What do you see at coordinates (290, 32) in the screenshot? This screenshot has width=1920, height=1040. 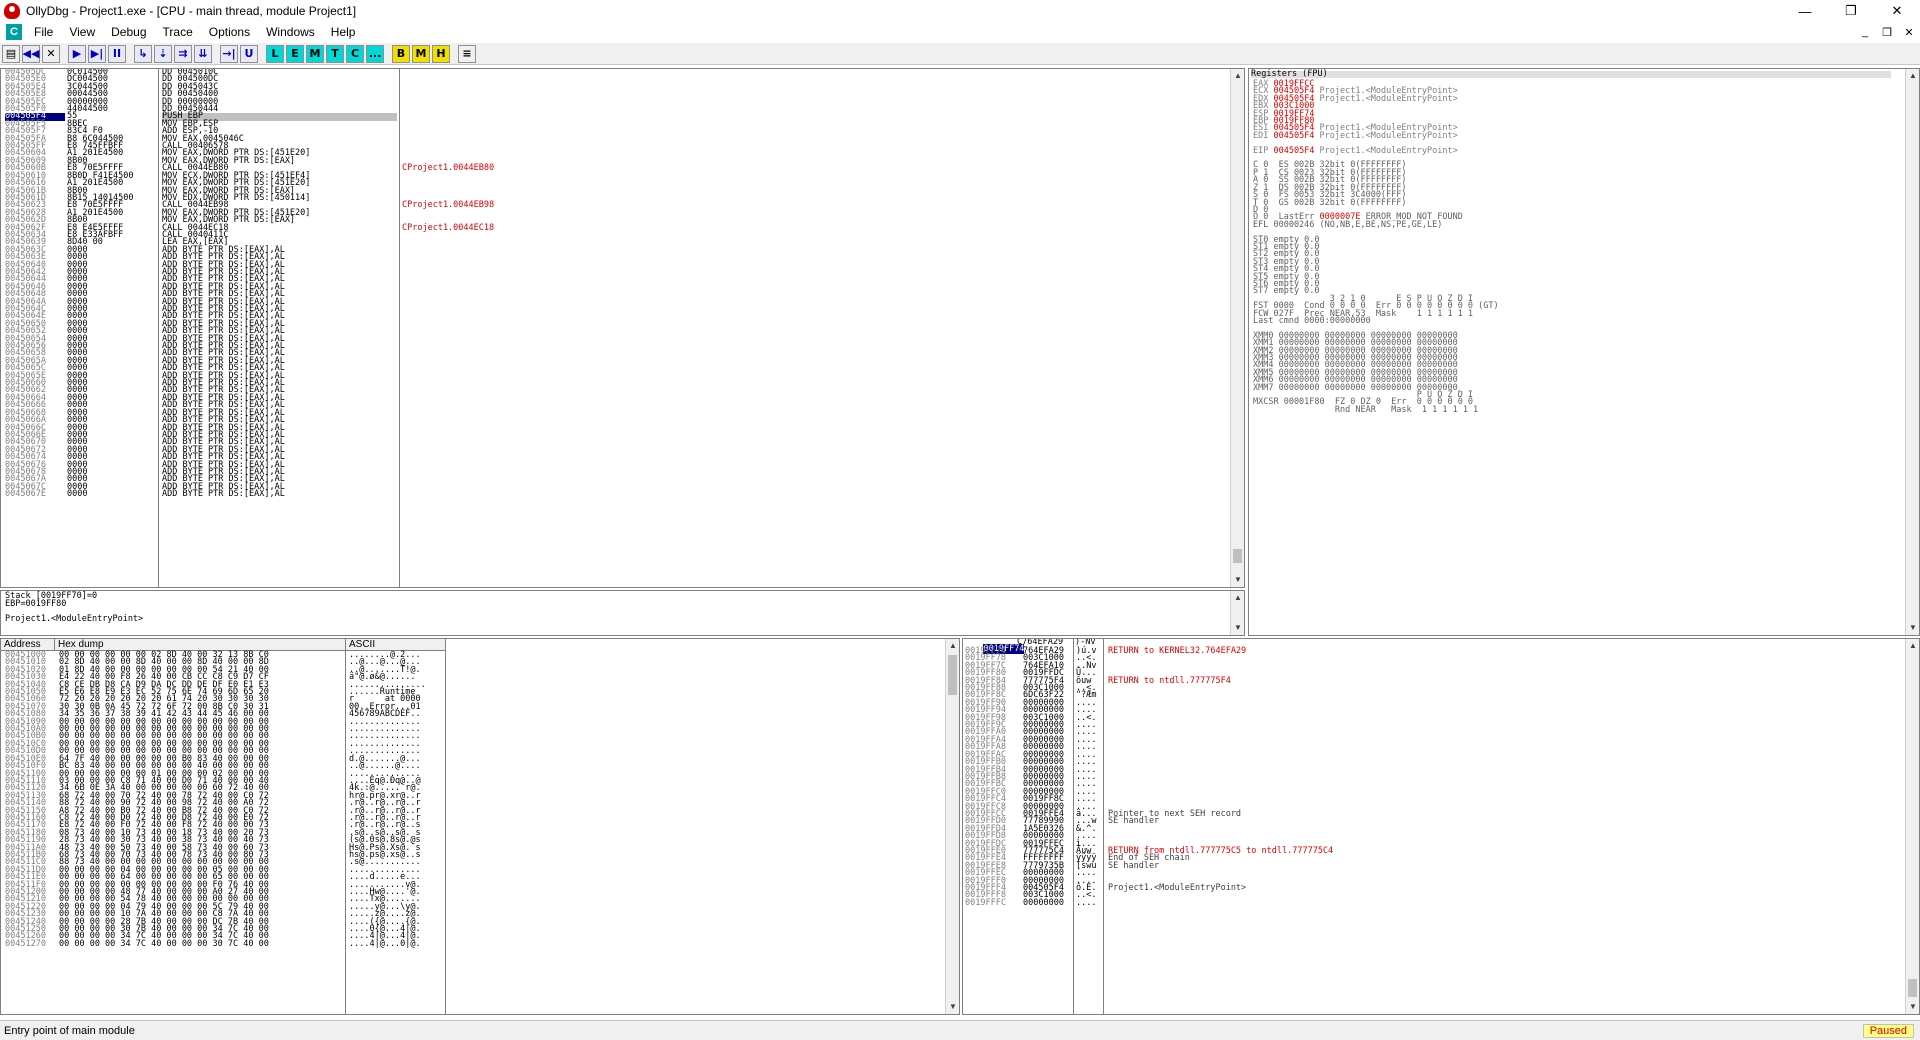 I see `menu-windows: Windows` at bounding box center [290, 32].